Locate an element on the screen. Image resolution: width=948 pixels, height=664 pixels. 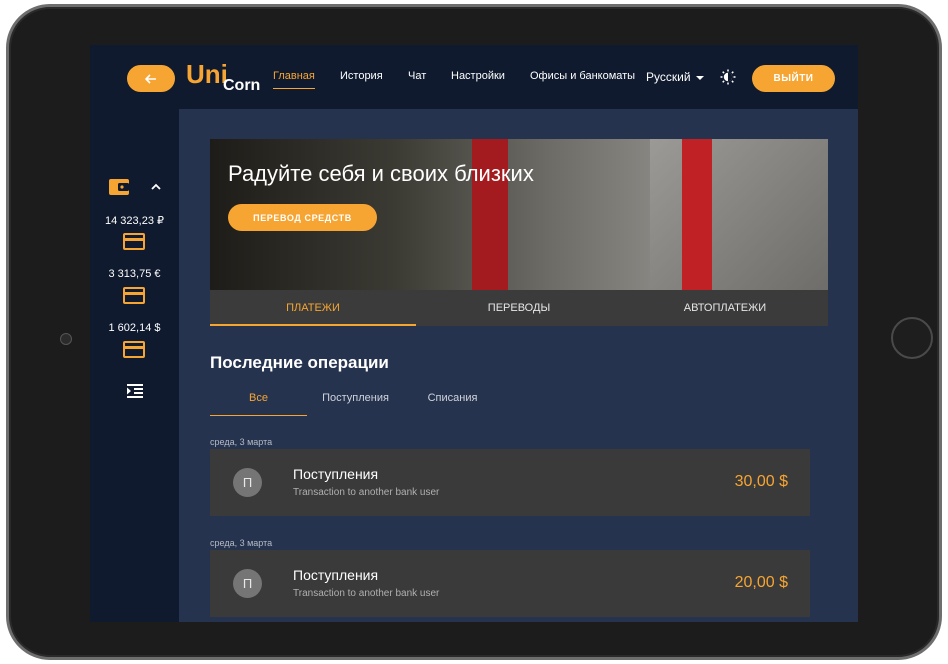
wallet-icon is located at coordinates (119, 187).